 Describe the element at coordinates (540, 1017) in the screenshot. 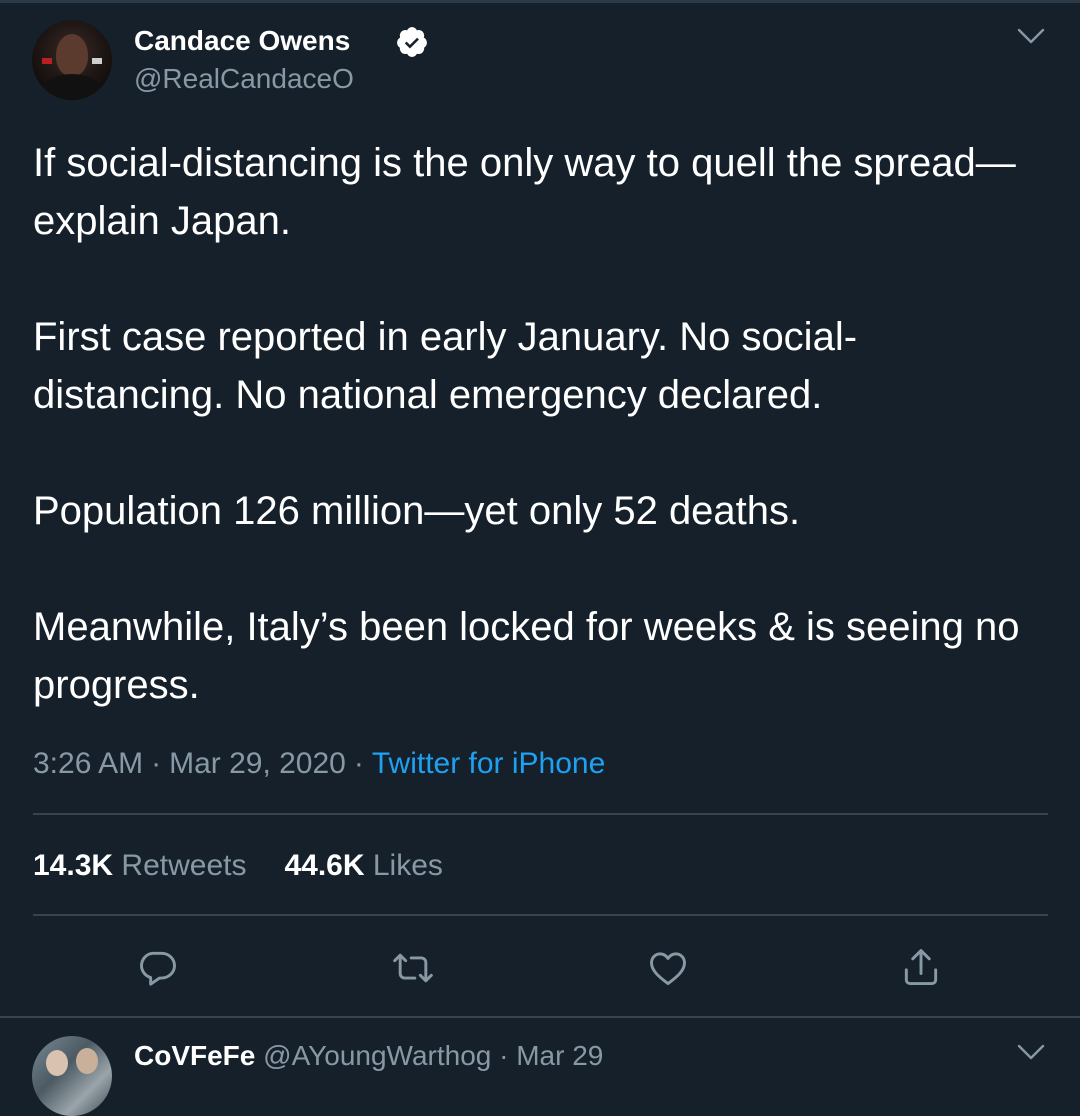

I see `section-divider` at that location.